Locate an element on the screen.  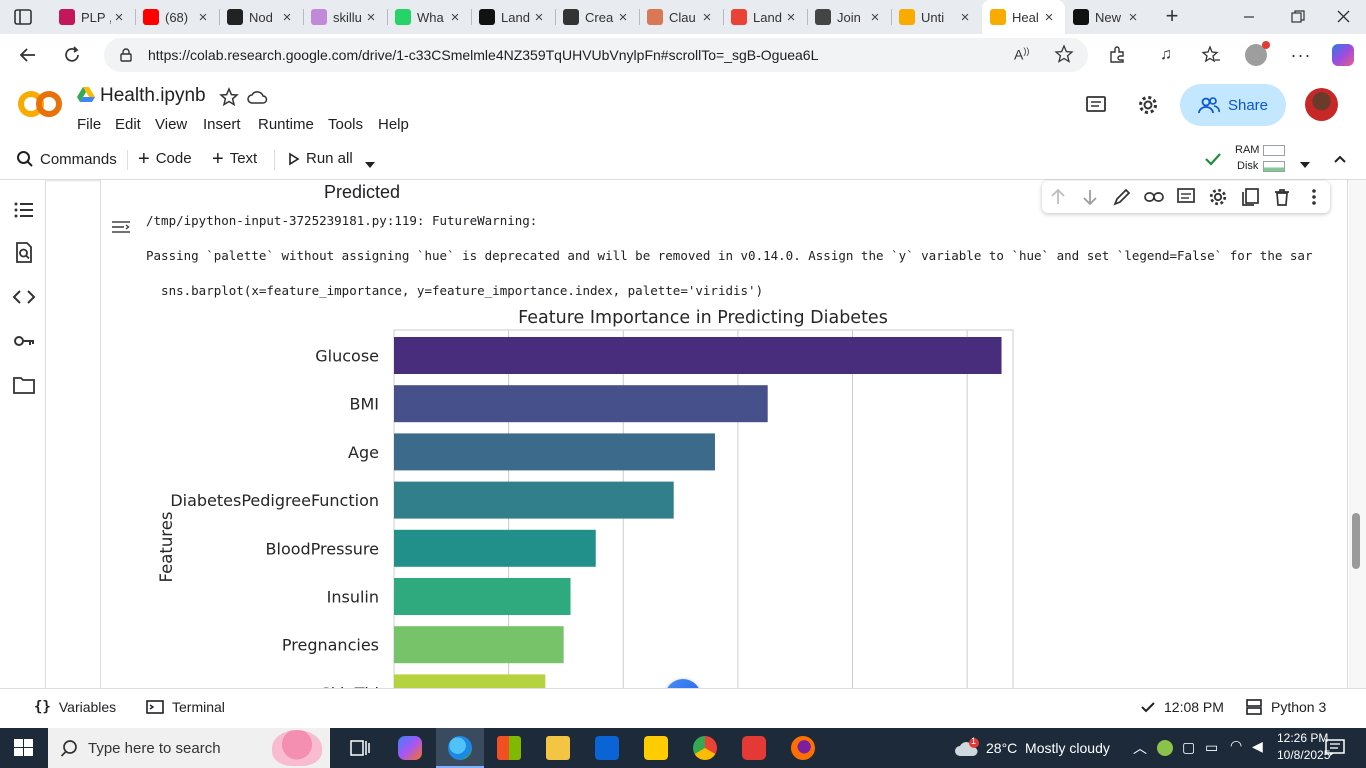
wifi-icon: ◠ is located at coordinates (1236, 745).